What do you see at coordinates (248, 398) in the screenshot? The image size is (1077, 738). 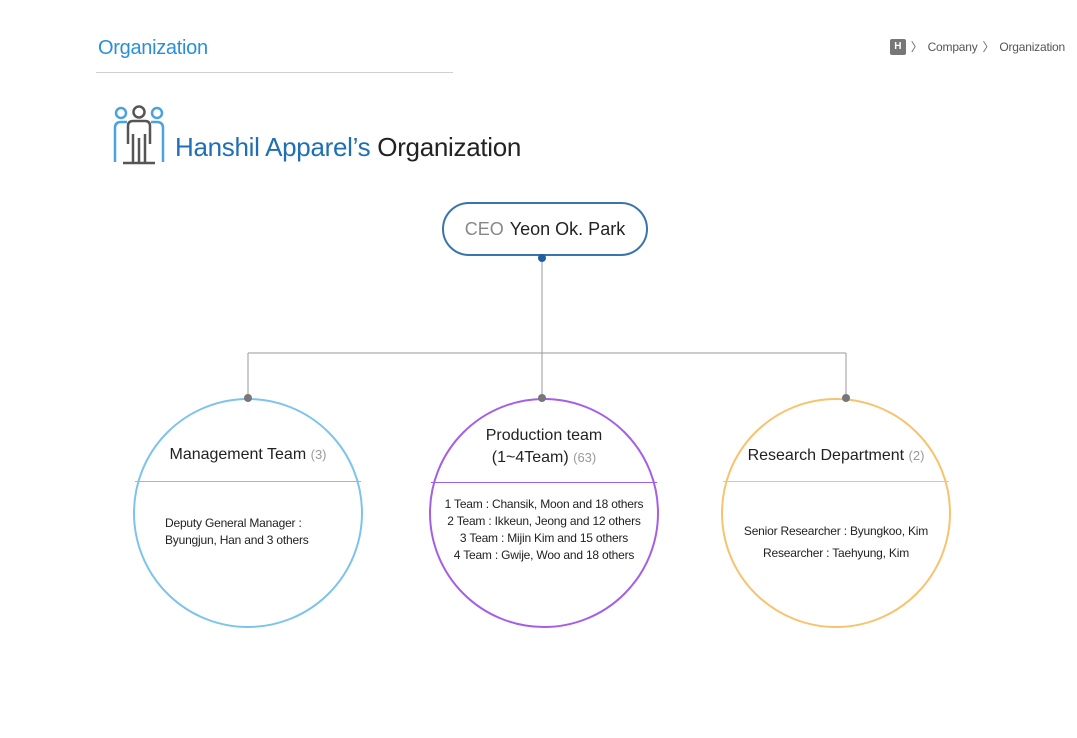 I see `management-connector-dot` at bounding box center [248, 398].